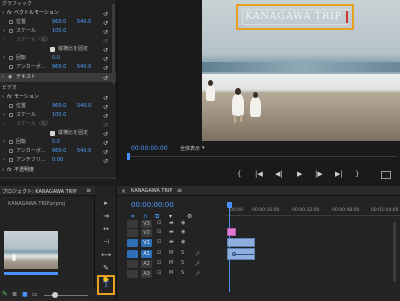 This screenshot has height=301, width=400. Describe the element at coordinates (146, 242) in the screenshot. I see `track-label-v1: V1` at that location.